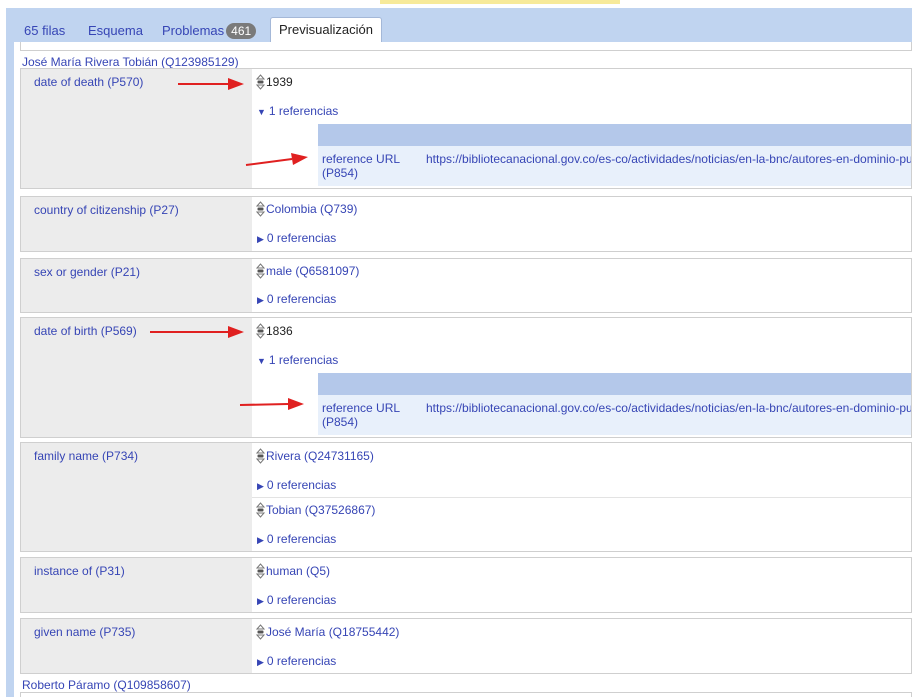 The width and height of the screenshot is (912, 697). Describe the element at coordinates (229, 244) in the screenshot. I see `annotation-arrows` at that location.